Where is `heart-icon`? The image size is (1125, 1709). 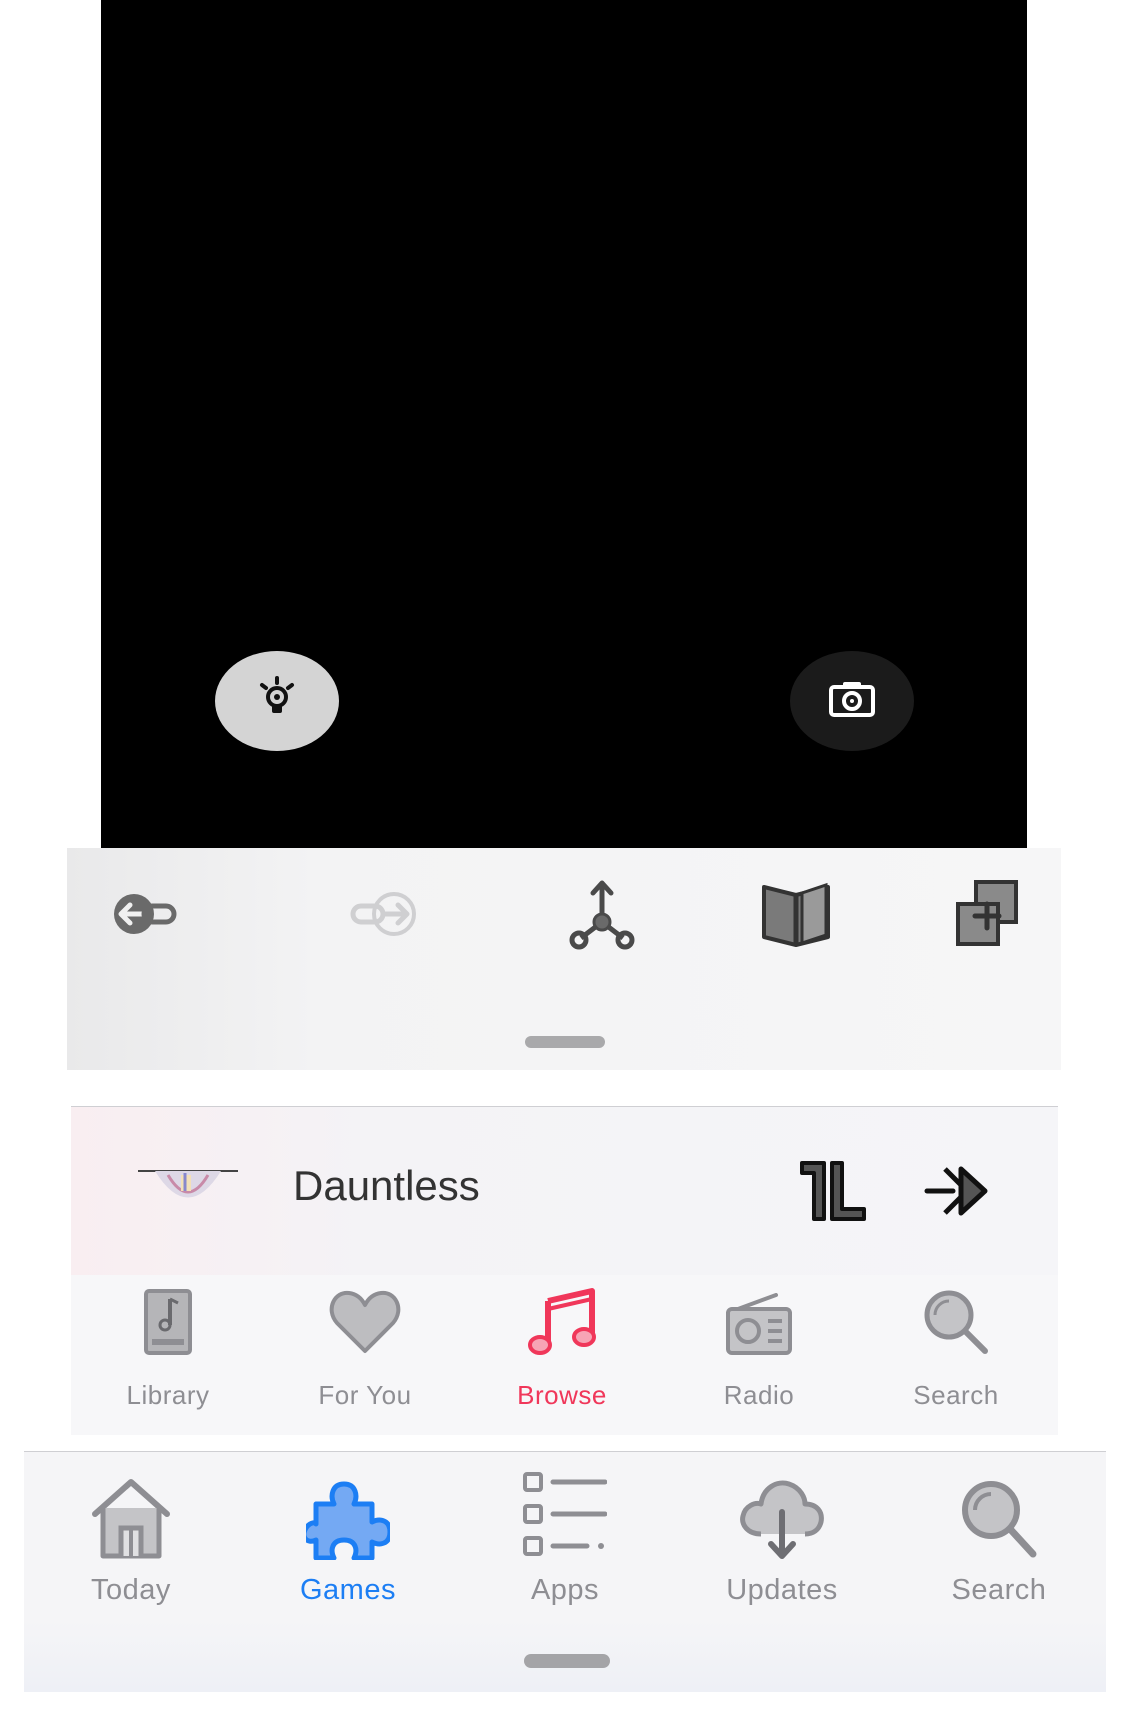
heart-icon is located at coordinates (365, 1321).